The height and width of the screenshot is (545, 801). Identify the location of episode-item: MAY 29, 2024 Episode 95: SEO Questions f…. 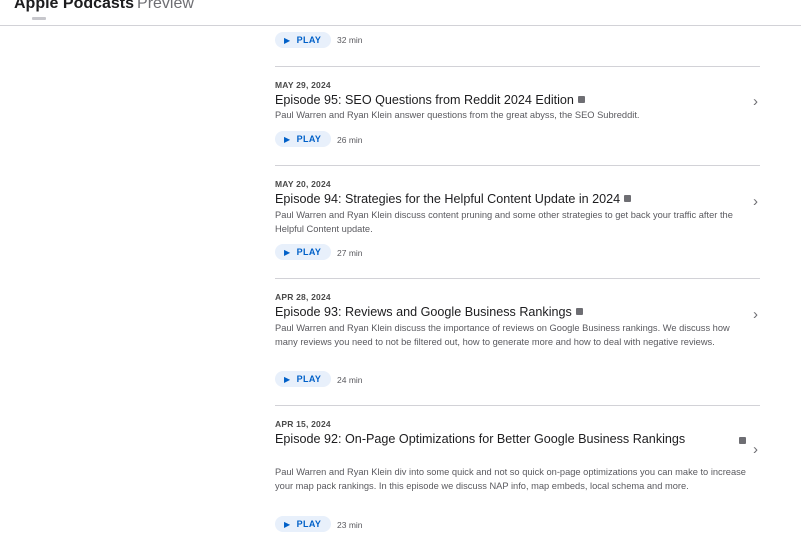
(517, 116).